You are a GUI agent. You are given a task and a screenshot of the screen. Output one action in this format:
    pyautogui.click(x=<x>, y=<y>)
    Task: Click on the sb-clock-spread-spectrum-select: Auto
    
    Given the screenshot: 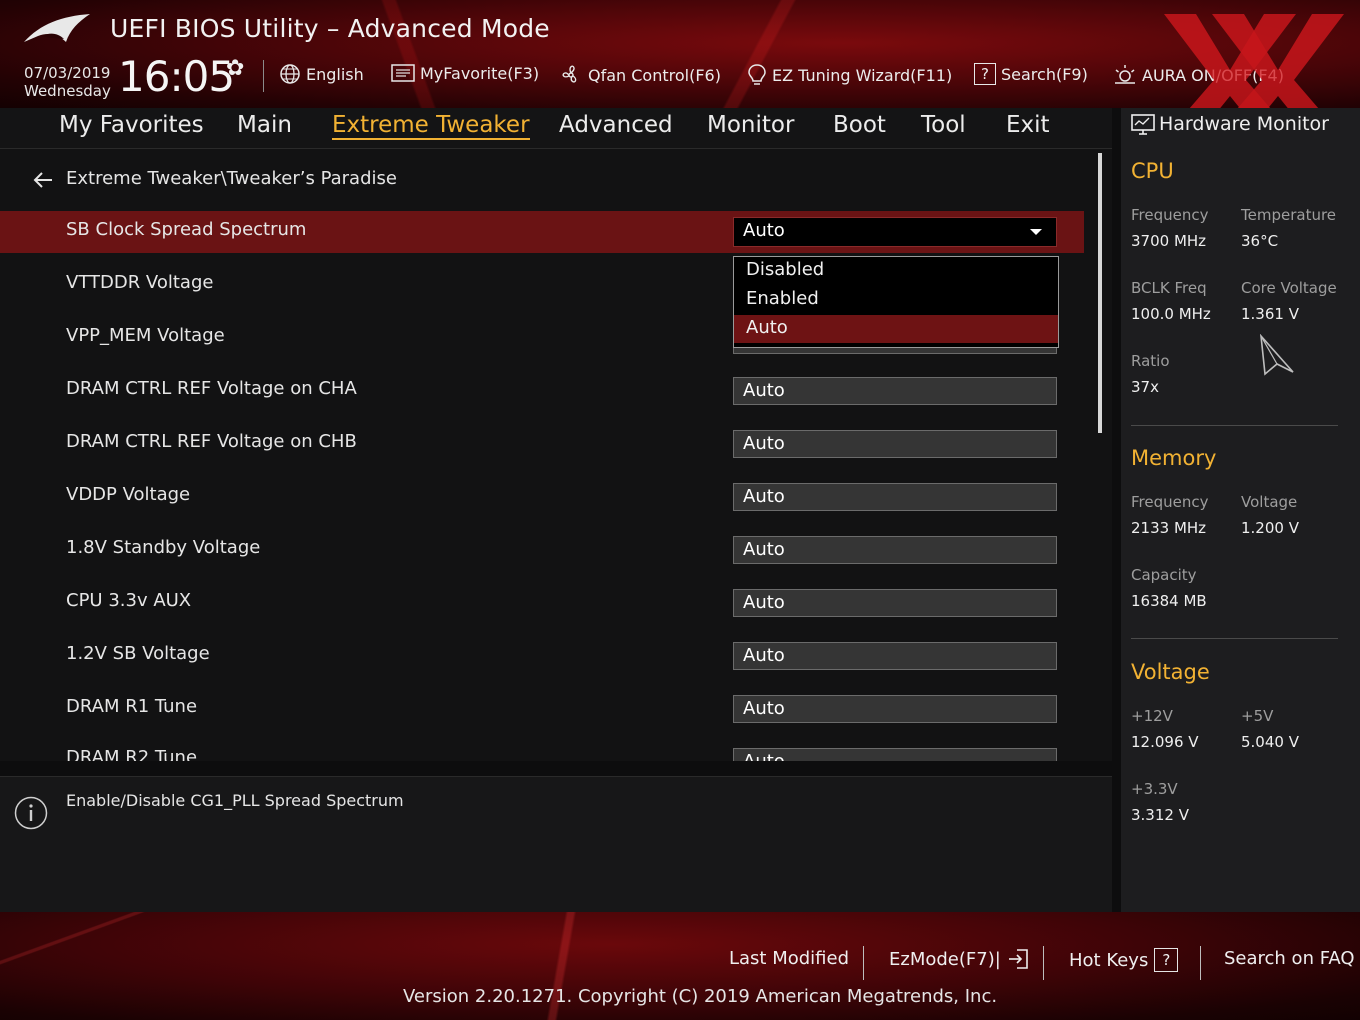 What is the action you would take?
    pyautogui.click(x=895, y=232)
    